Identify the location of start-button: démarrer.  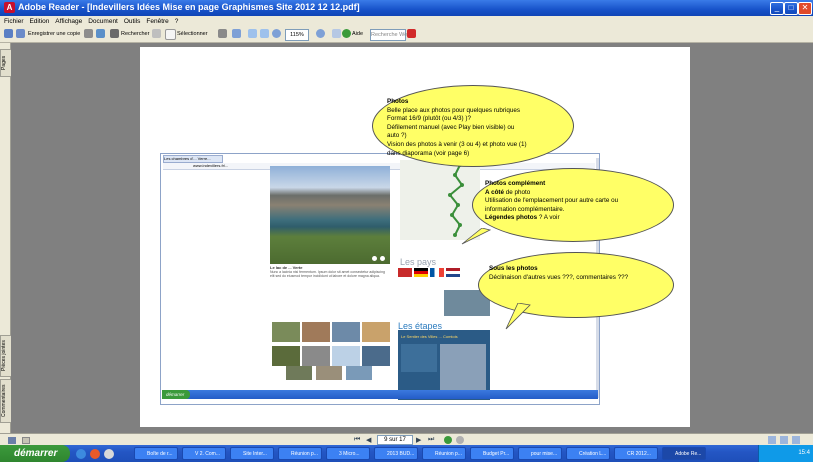
(35, 453).